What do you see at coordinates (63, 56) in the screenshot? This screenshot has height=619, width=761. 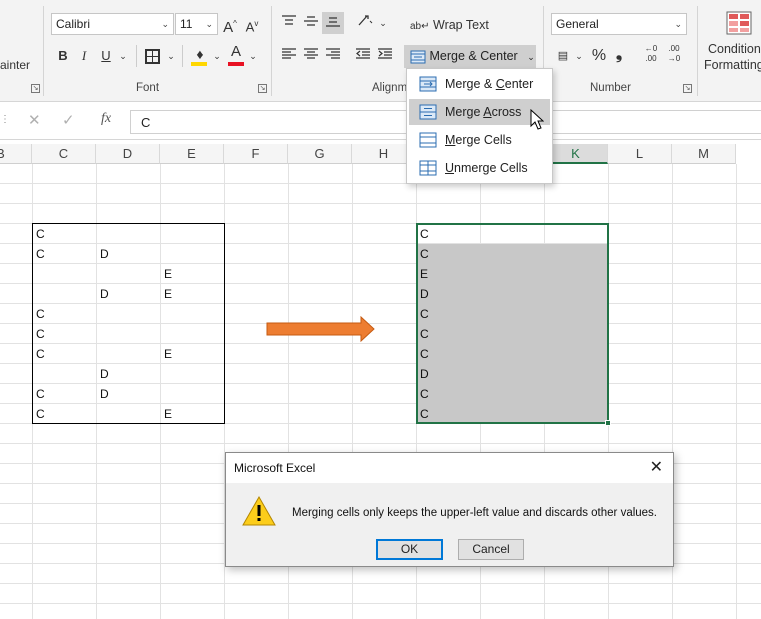 I see `bold-button: B` at bounding box center [63, 56].